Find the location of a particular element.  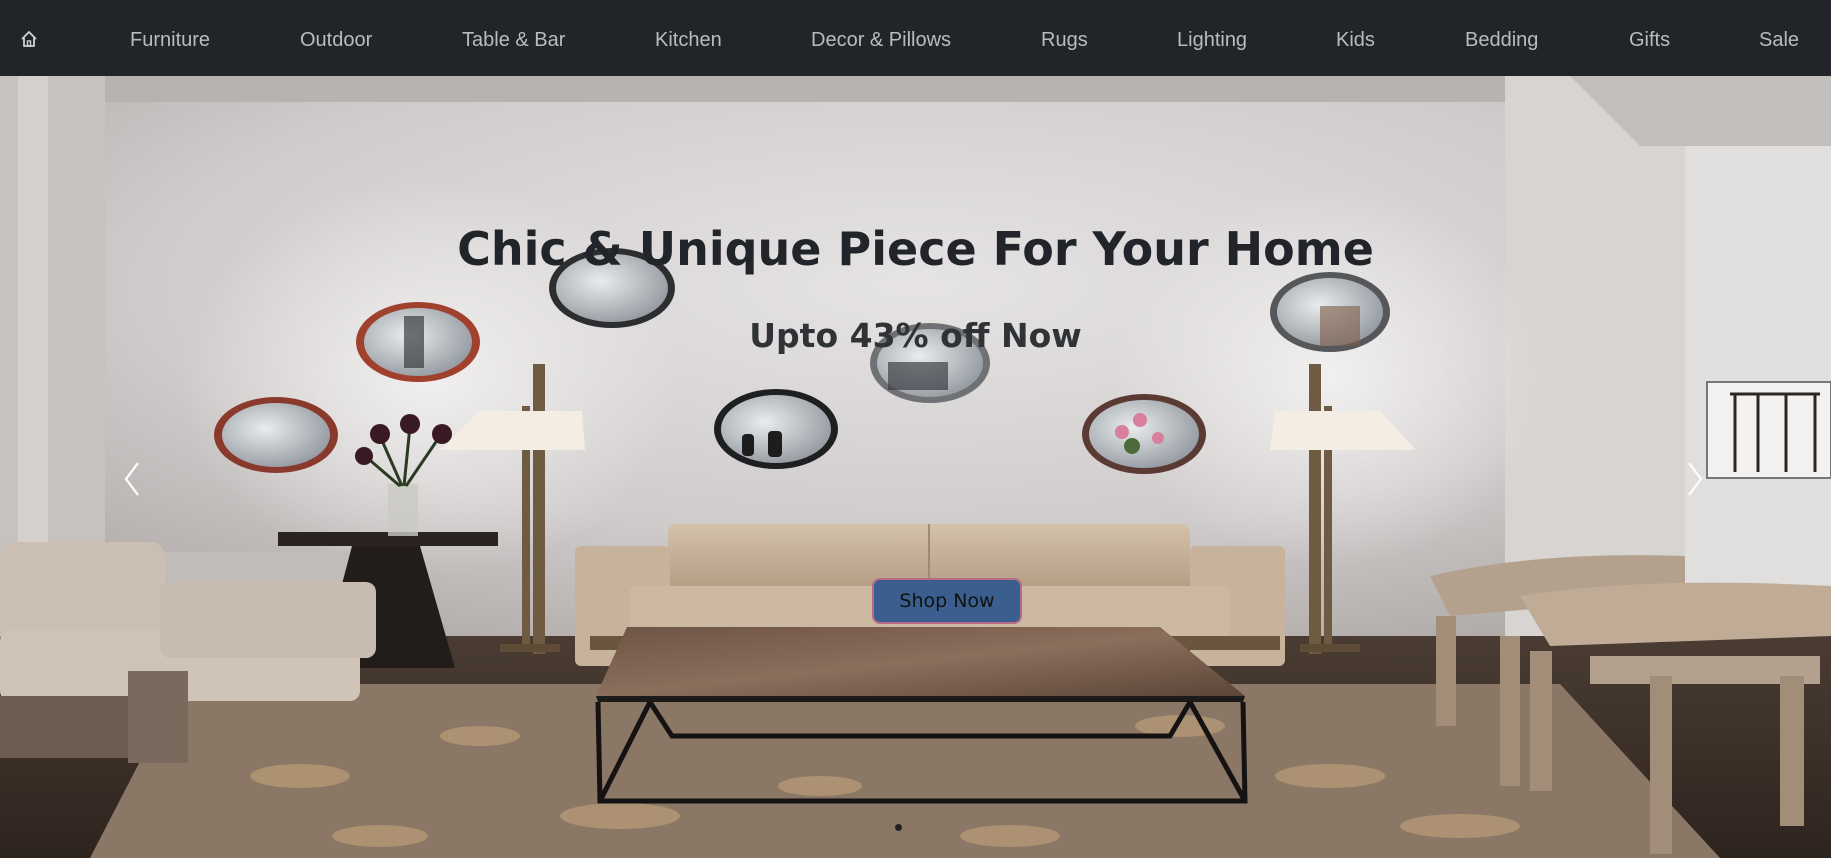

nav-item-outdoor: Outdoor is located at coordinates (336, 40).